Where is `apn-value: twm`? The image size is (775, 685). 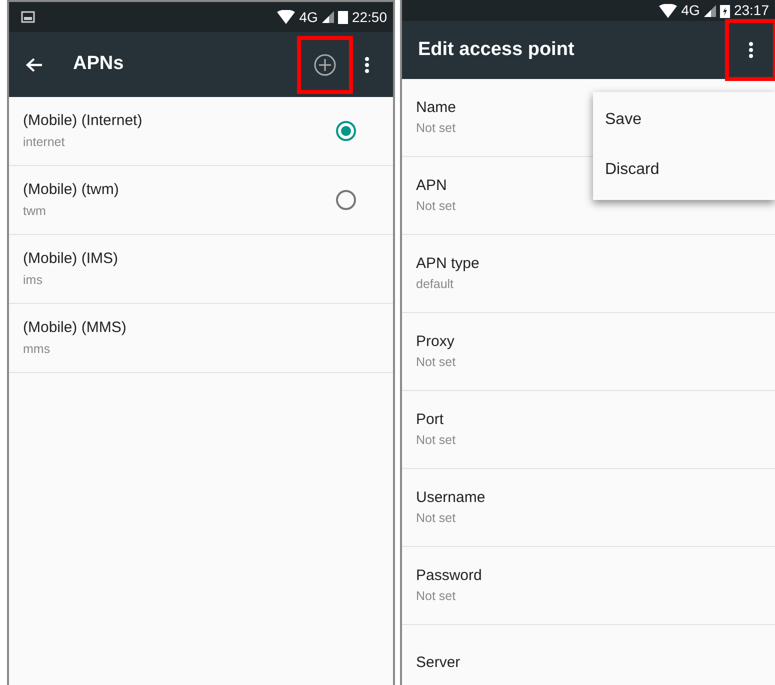 apn-value: twm is located at coordinates (35, 211).